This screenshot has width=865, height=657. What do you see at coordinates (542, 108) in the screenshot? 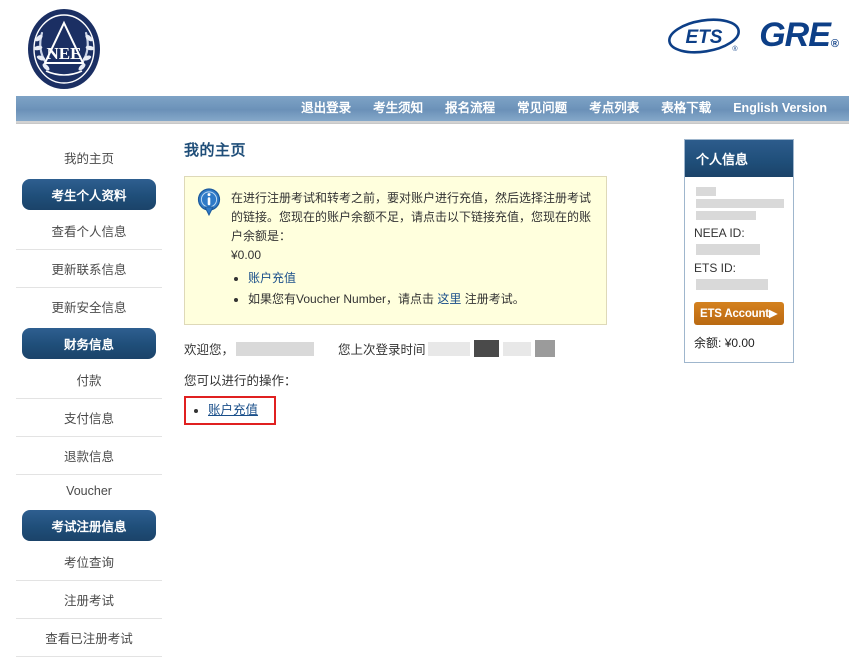
I see `nav-faq: 常见问题` at bounding box center [542, 108].